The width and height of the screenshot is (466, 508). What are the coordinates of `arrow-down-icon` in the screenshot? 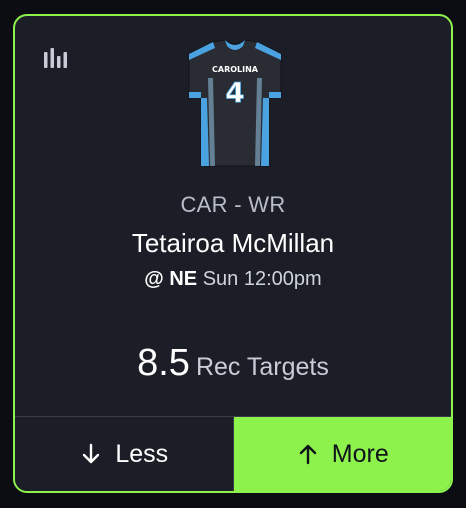 It's located at (91, 453).